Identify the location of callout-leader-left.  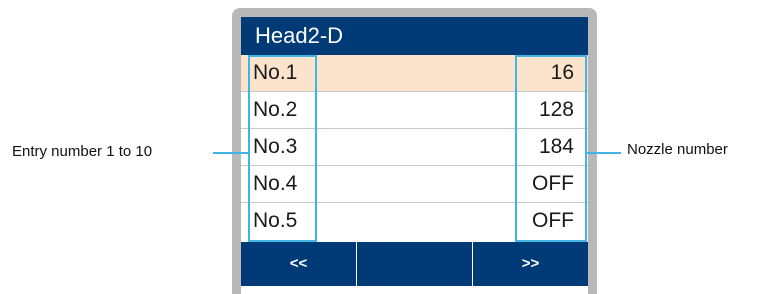
(230, 153).